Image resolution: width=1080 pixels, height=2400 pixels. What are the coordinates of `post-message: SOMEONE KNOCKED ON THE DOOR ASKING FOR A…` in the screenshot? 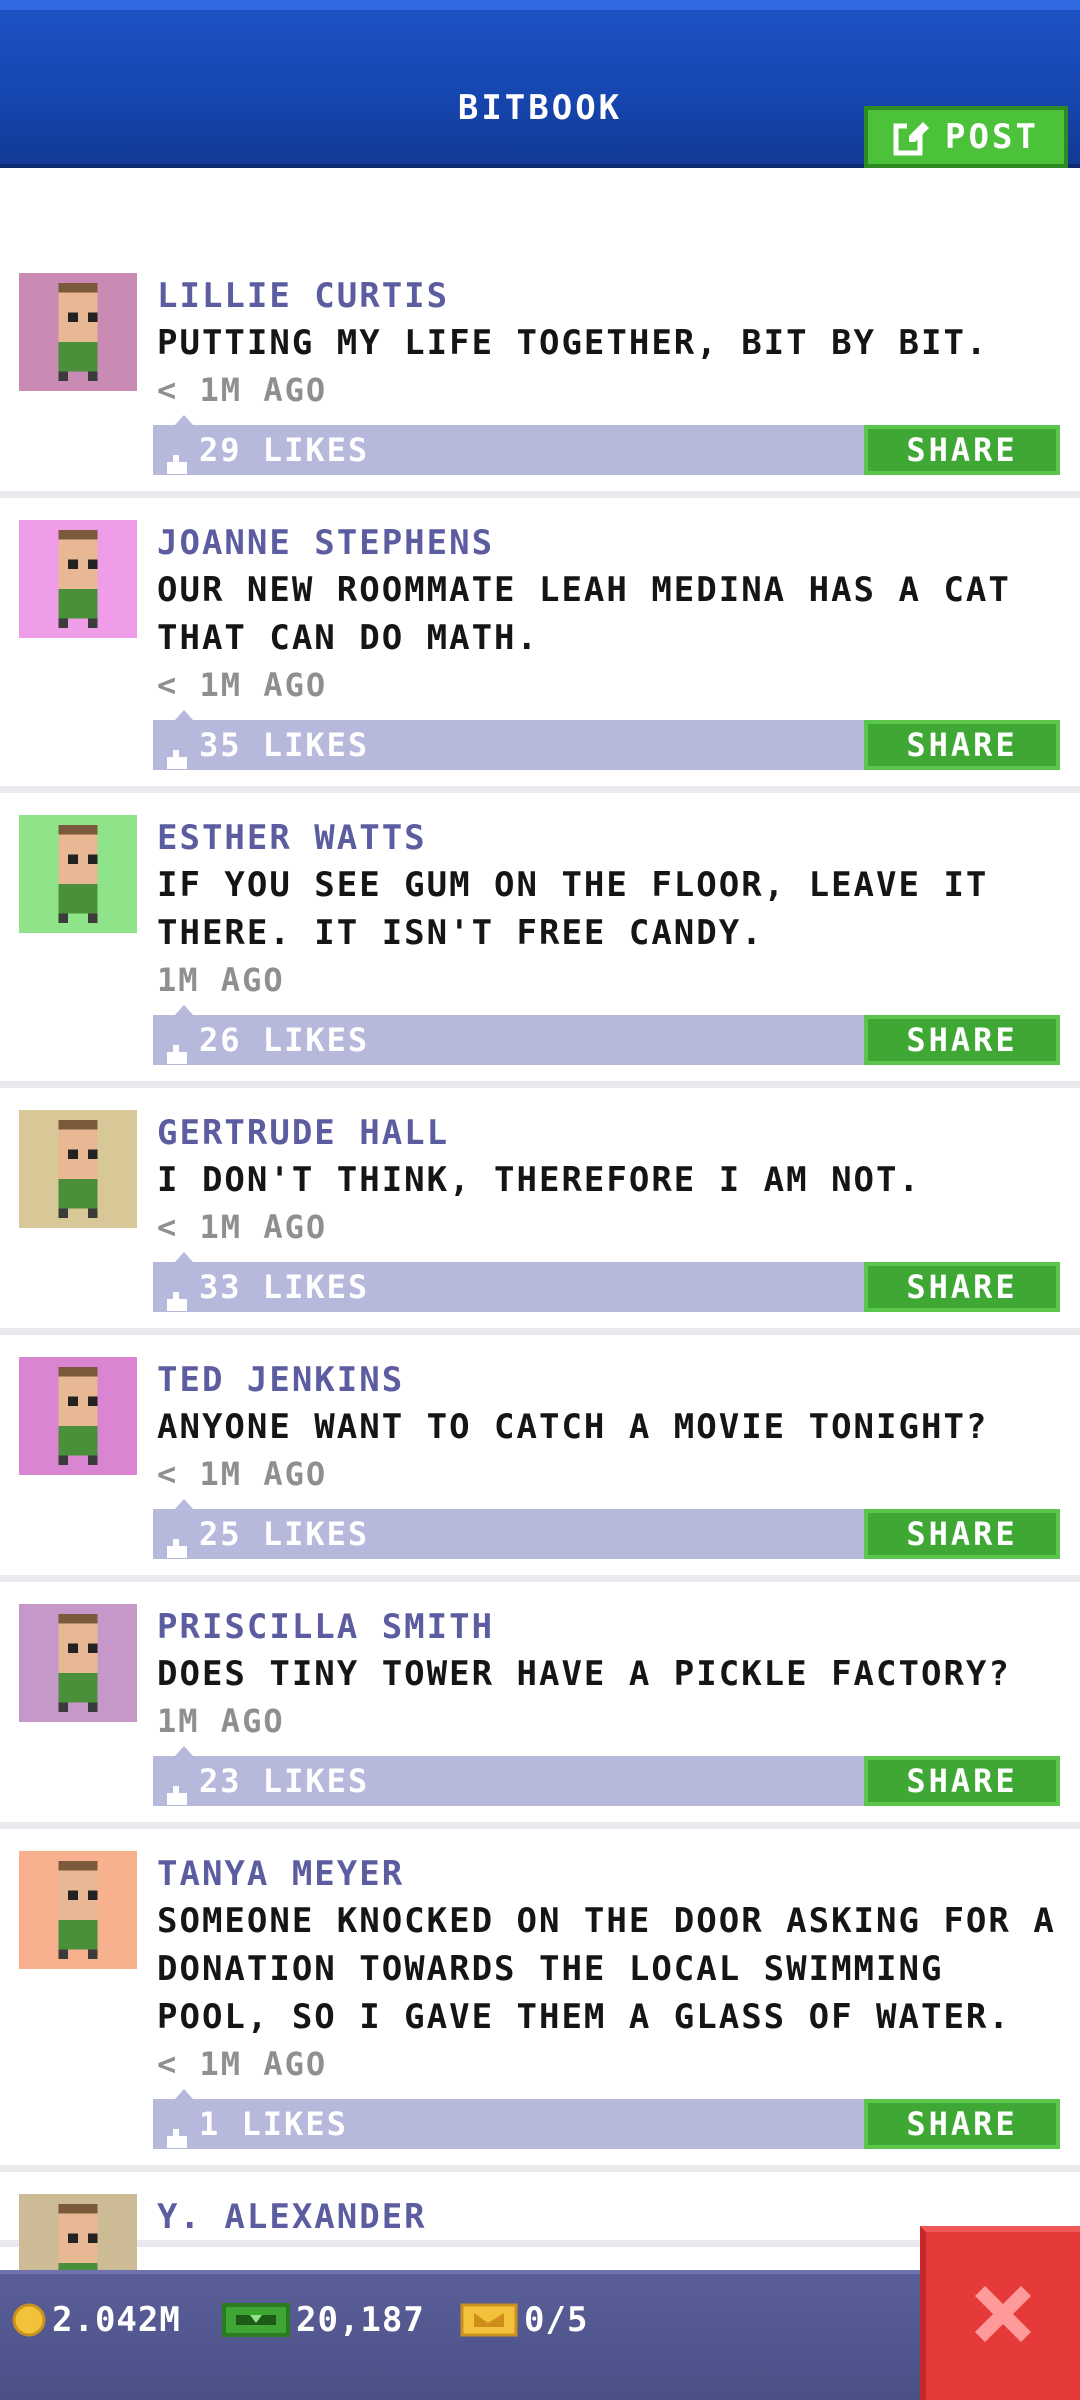 It's located at (606, 1969).